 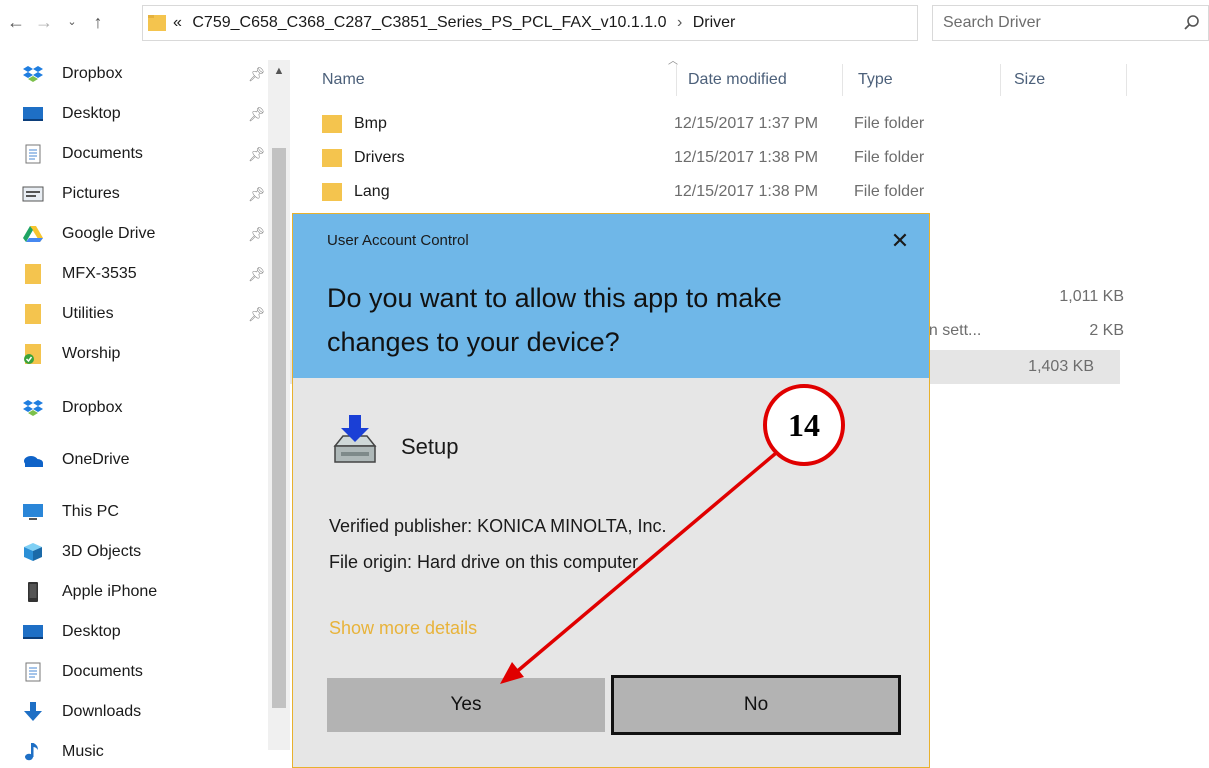 I want to click on nav-item-label: 3D Objects, so click(x=102, y=551).